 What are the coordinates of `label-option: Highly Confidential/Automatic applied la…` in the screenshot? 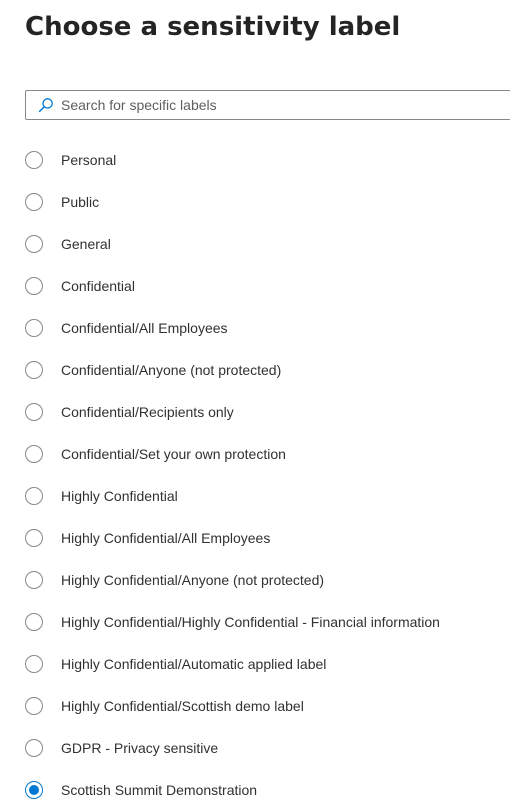 It's located at (265, 664).